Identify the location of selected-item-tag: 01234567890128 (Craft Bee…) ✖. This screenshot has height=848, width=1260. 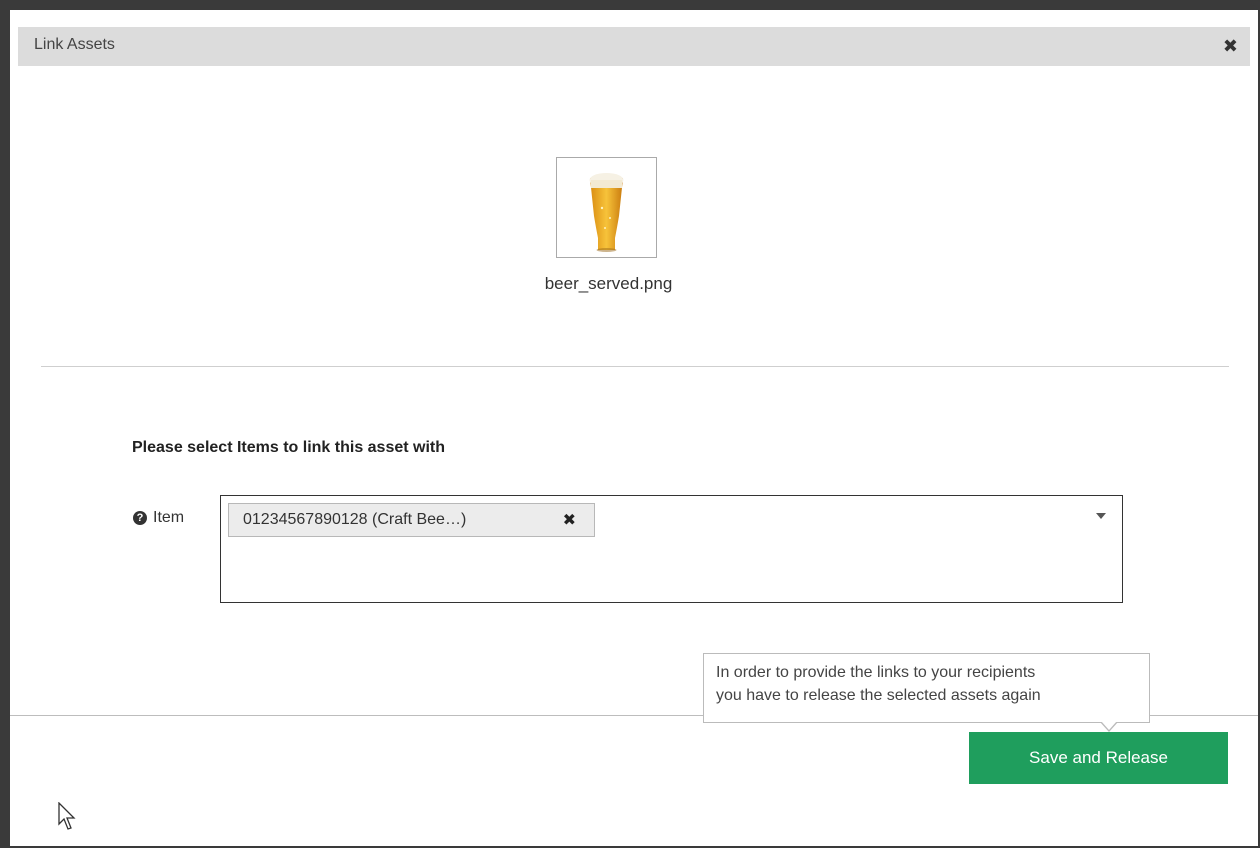
(411, 520).